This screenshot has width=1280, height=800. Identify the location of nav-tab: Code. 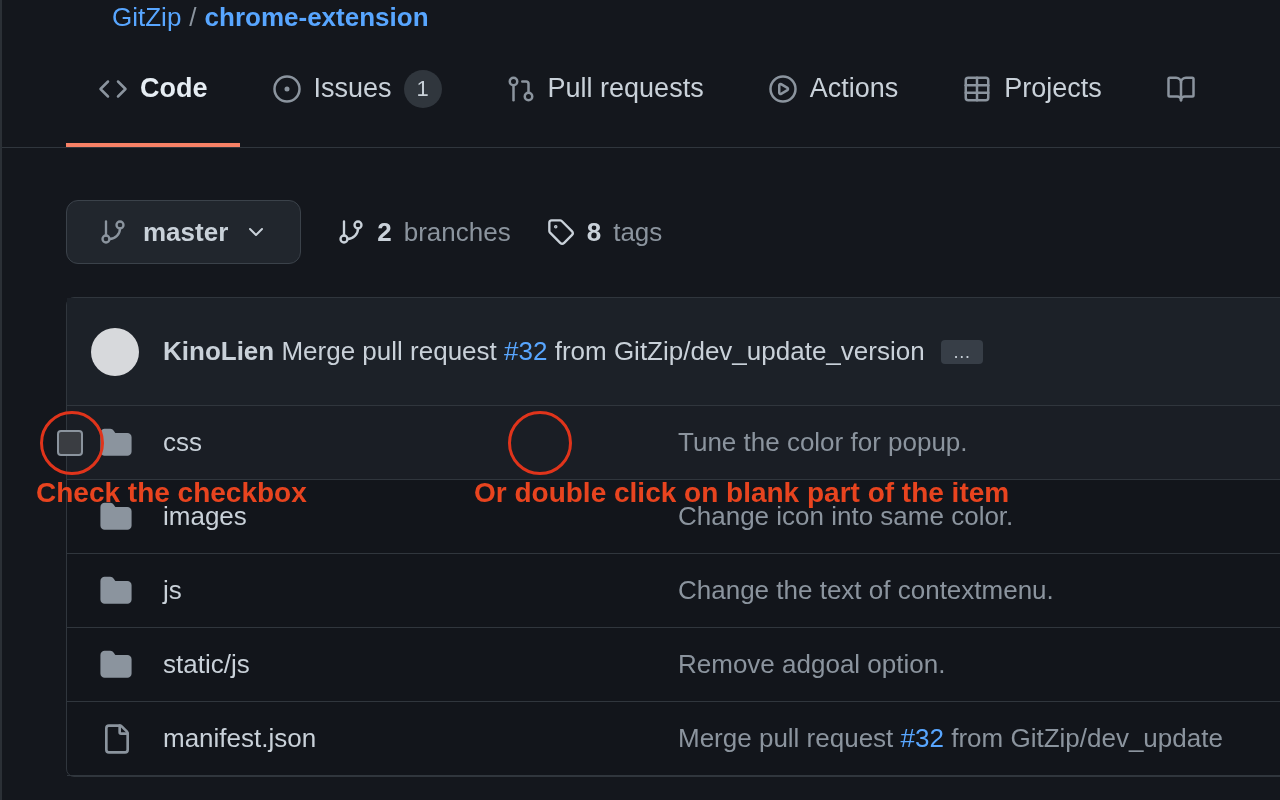
(153, 90).